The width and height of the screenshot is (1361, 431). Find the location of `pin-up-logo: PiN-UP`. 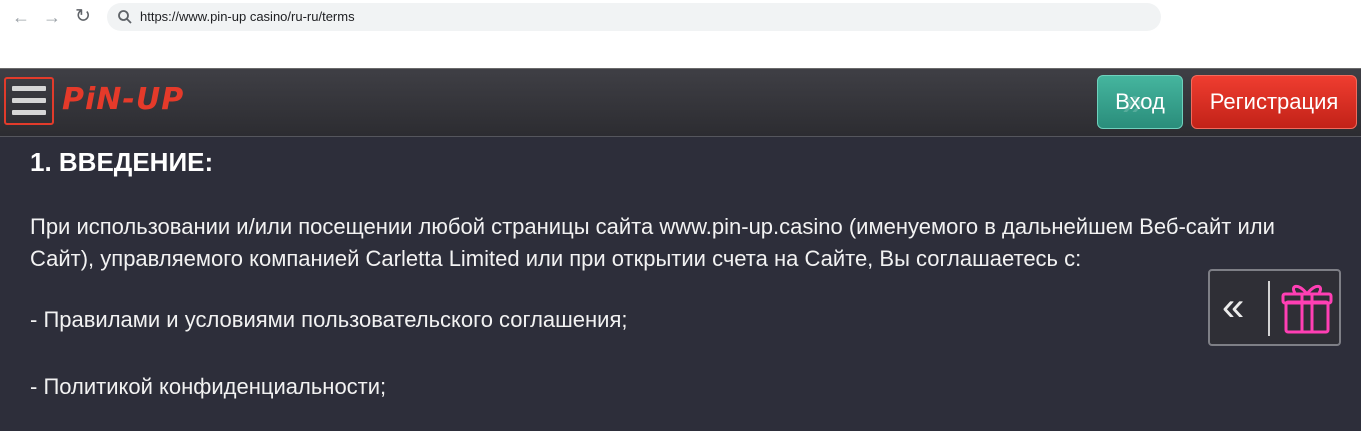

pin-up-logo: PiN-UP is located at coordinates (123, 99).